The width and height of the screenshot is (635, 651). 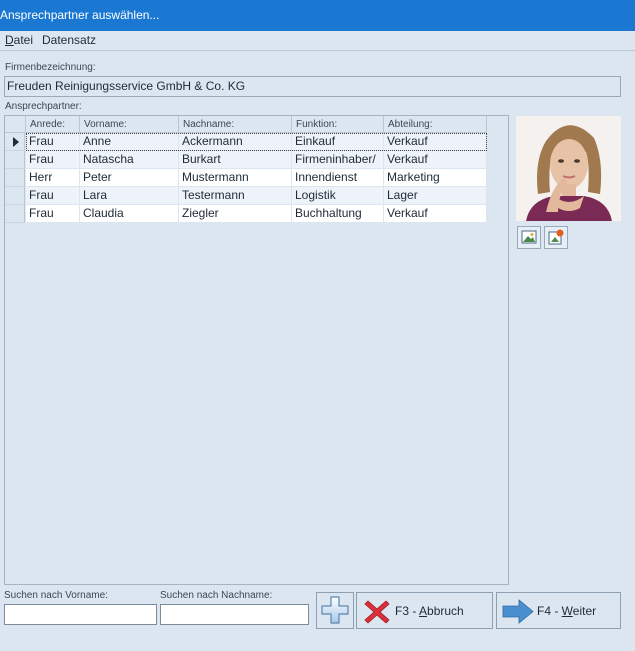 I want to click on cell-funktion: Einkauf, so click(x=338, y=142).